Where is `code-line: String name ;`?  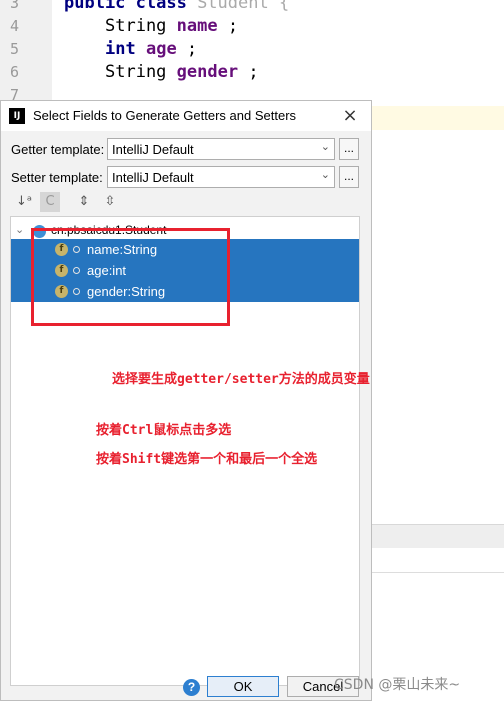 code-line: String name ; is located at coordinates (171, 26).